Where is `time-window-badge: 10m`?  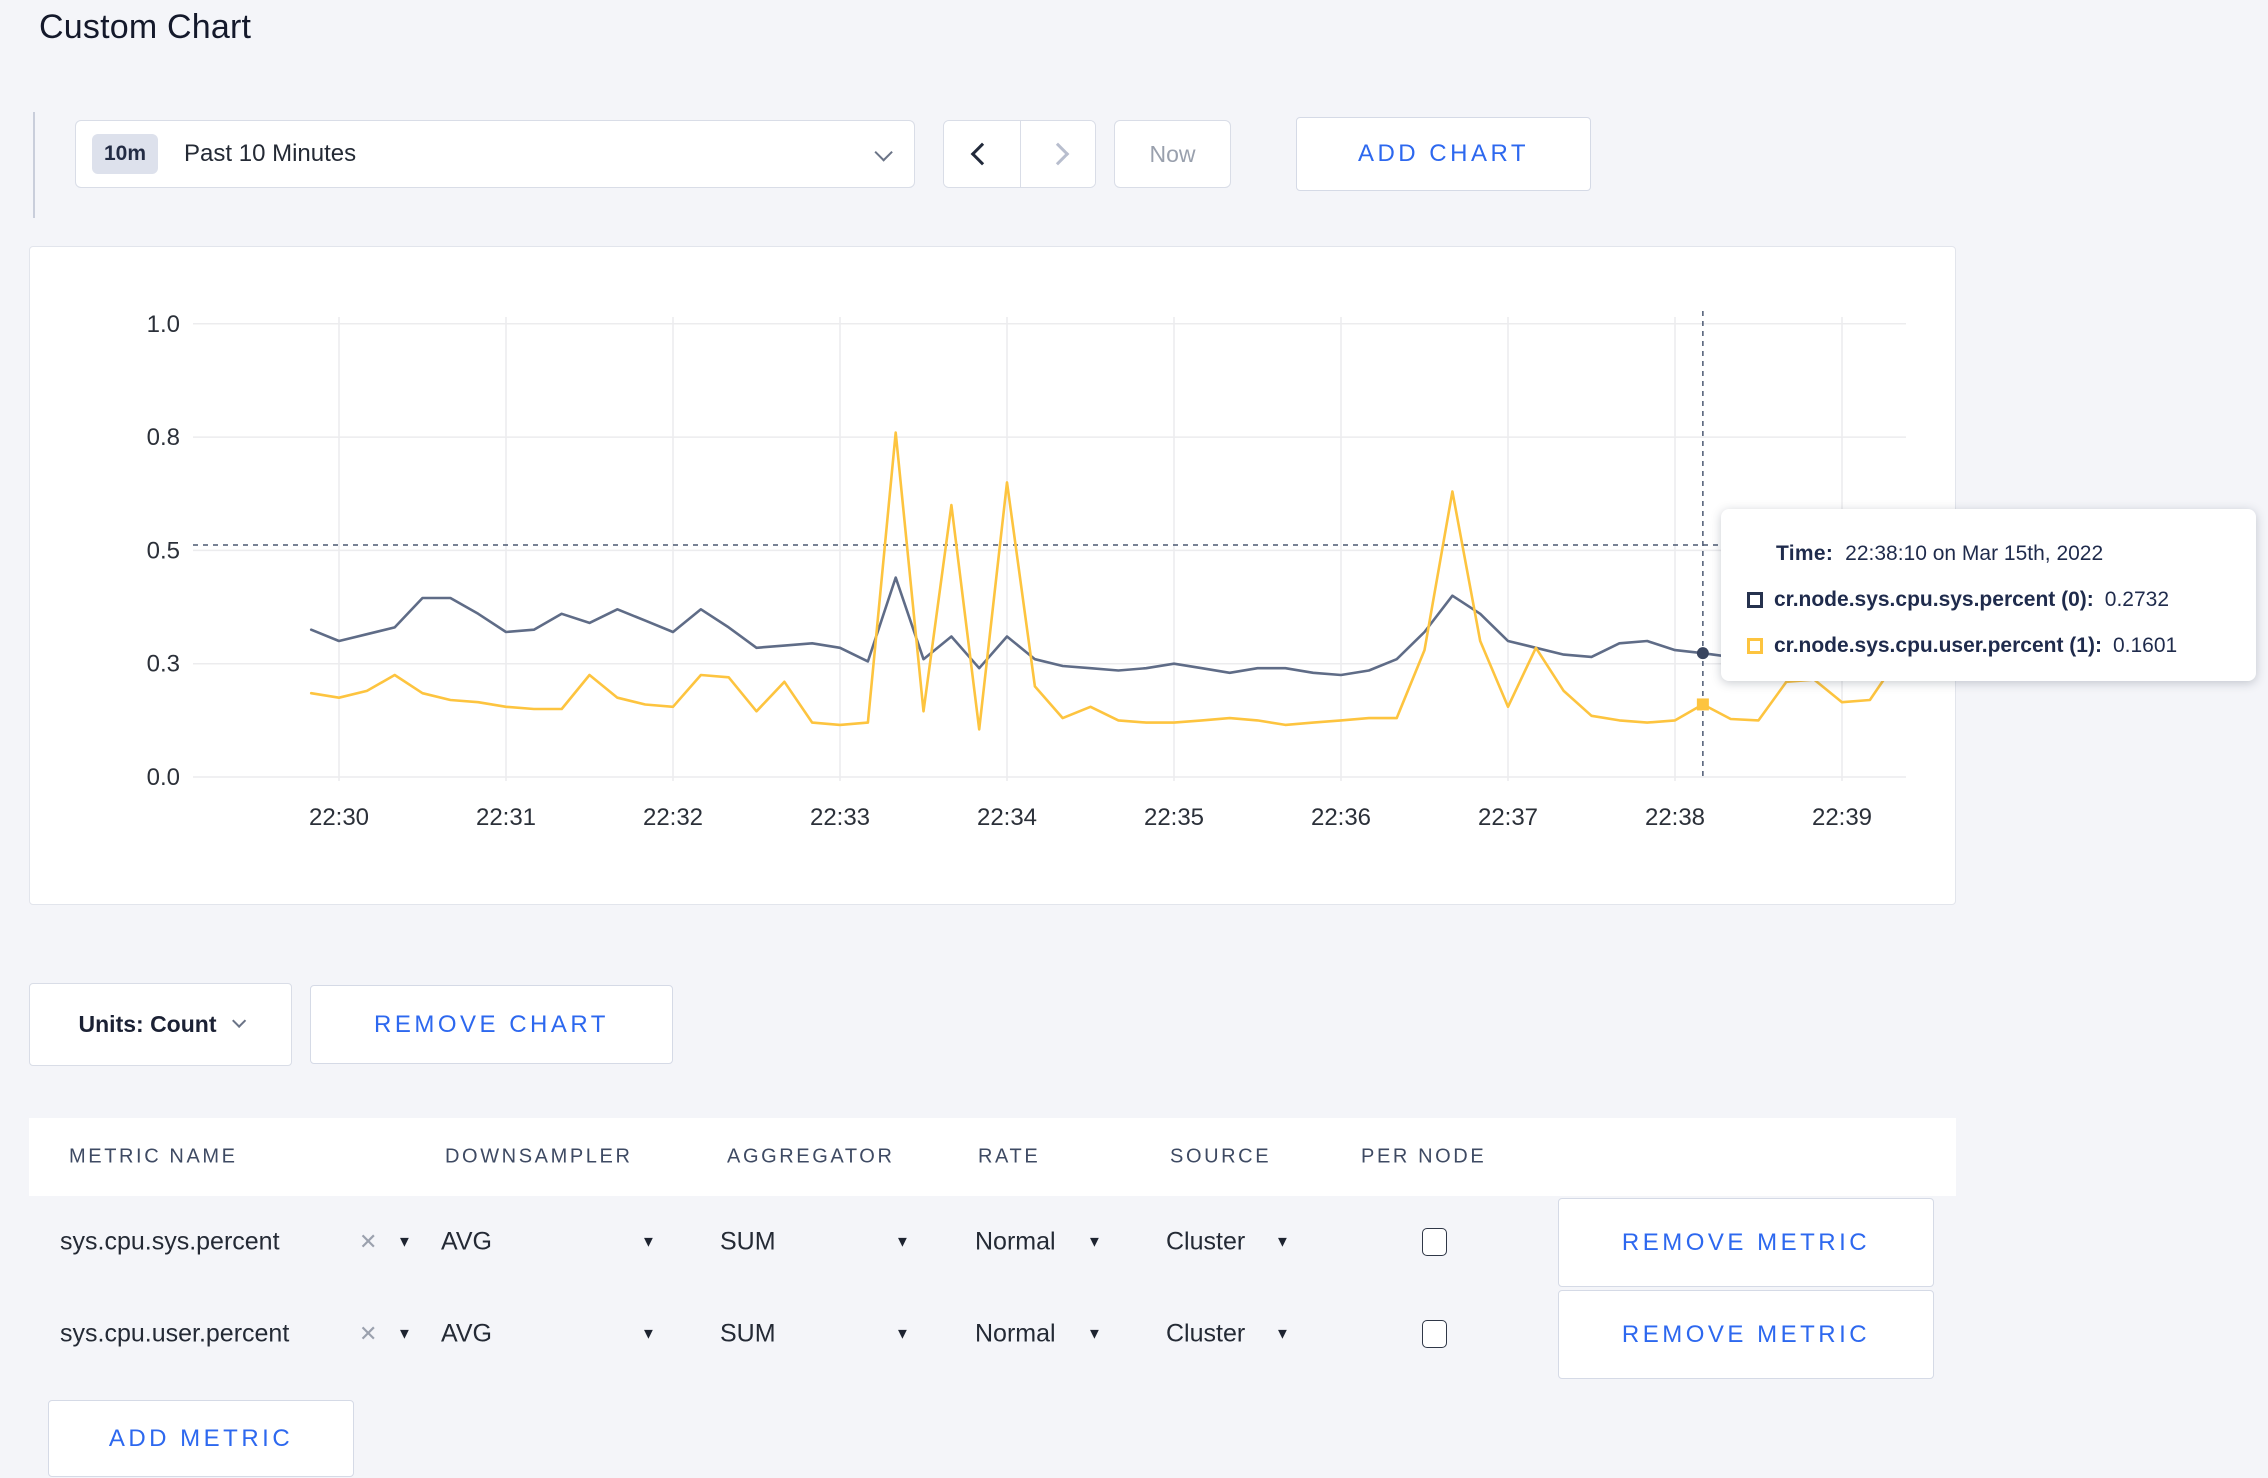
time-window-badge: 10m is located at coordinates (125, 154).